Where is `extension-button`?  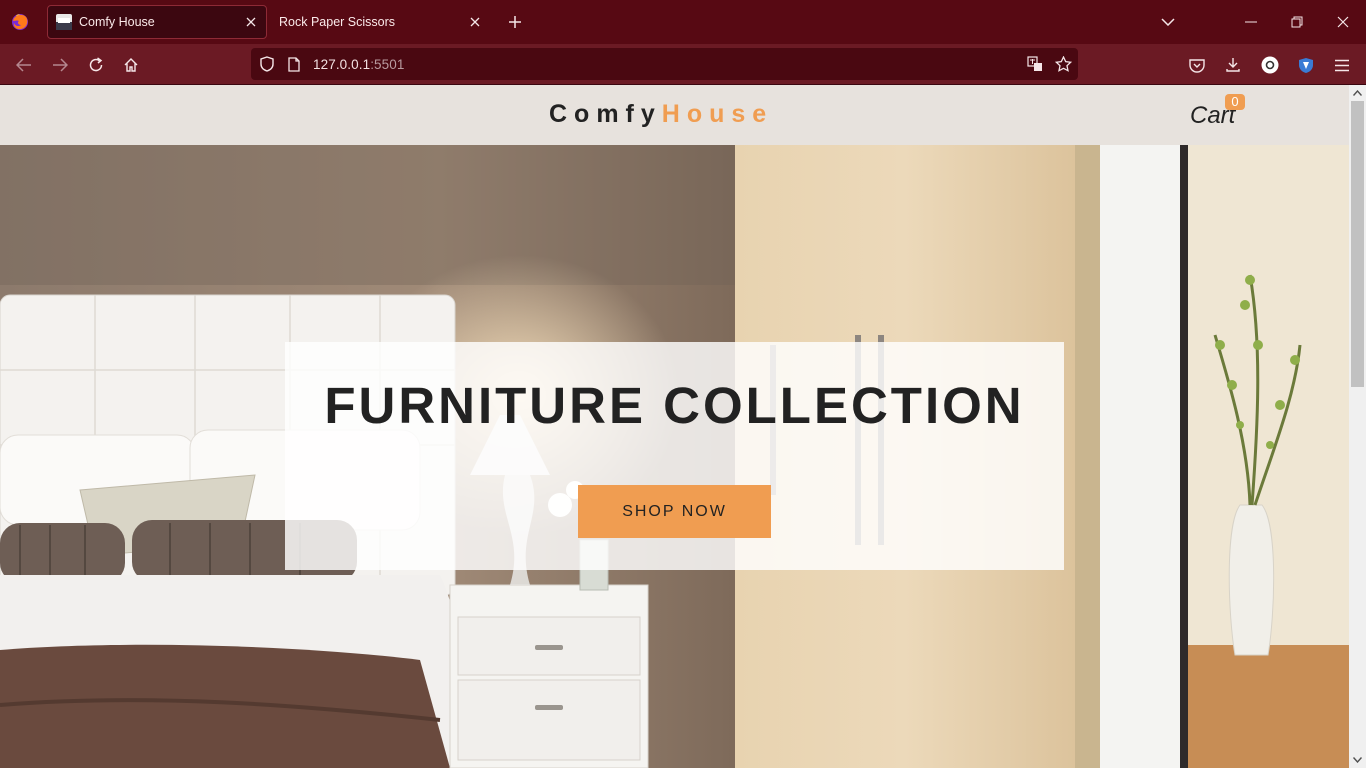
extension-button is located at coordinates (1306, 65).